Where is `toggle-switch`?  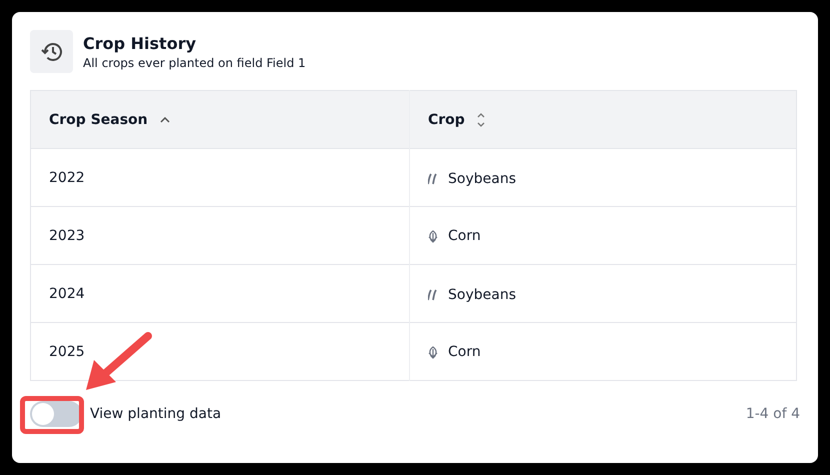
toggle-switch is located at coordinates (56, 414).